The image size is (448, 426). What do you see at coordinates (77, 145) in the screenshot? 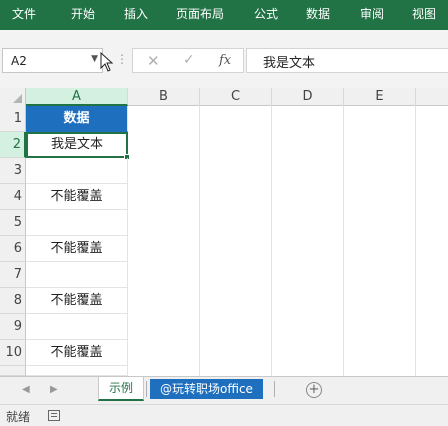
I see `cell-a2: 我是文本` at bounding box center [77, 145].